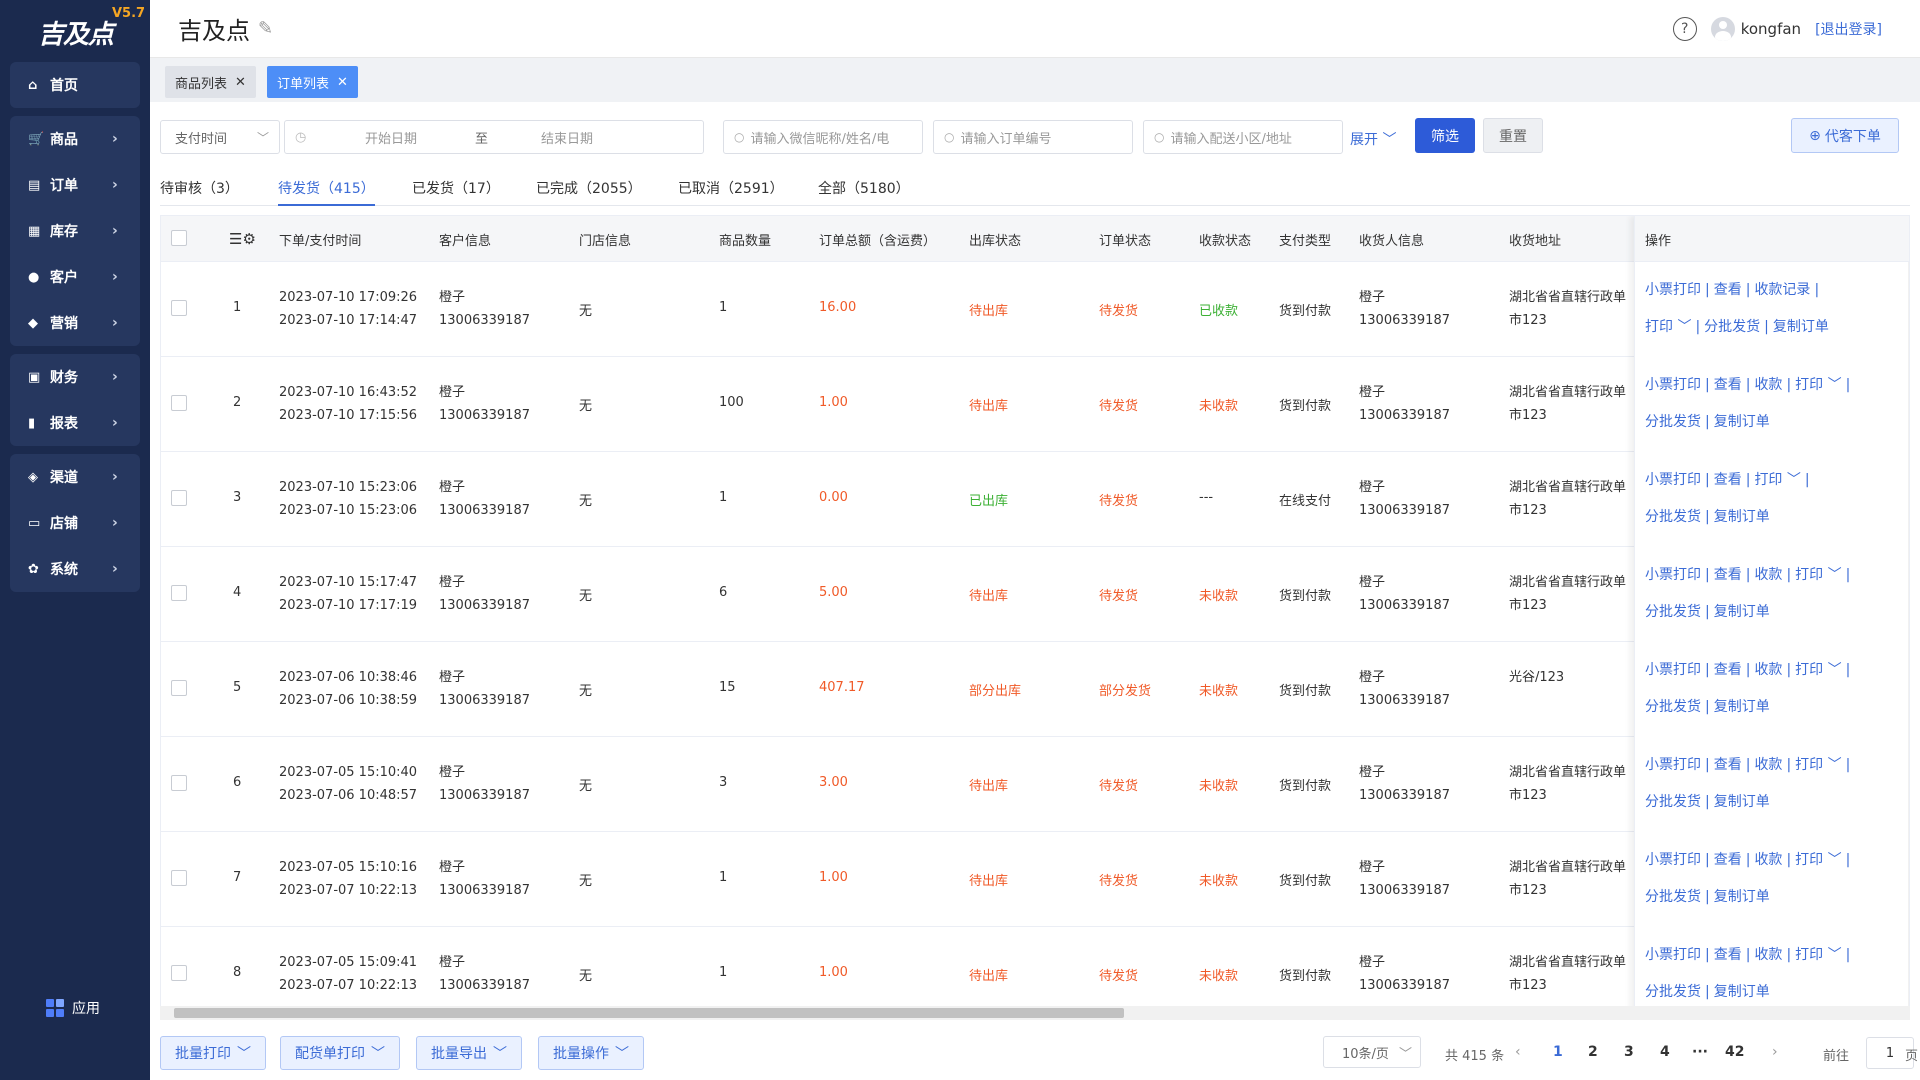 The height and width of the screenshot is (1080, 1920). I want to click on address-search-input: ○ 请输入配送小区/地址, so click(1243, 137).